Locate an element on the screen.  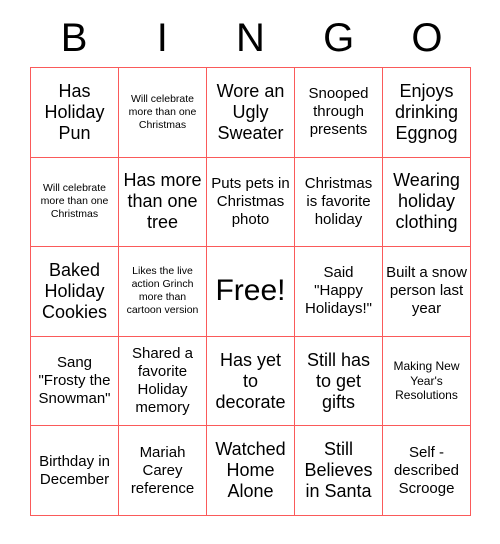
bingo-cell: Birthday in December is located at coordinates (75, 471).